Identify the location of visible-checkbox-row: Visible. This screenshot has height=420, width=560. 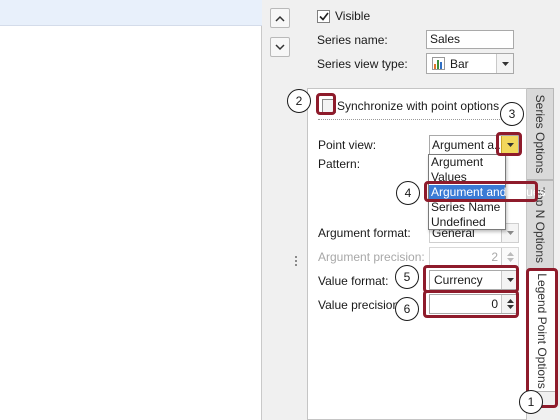
(343, 16).